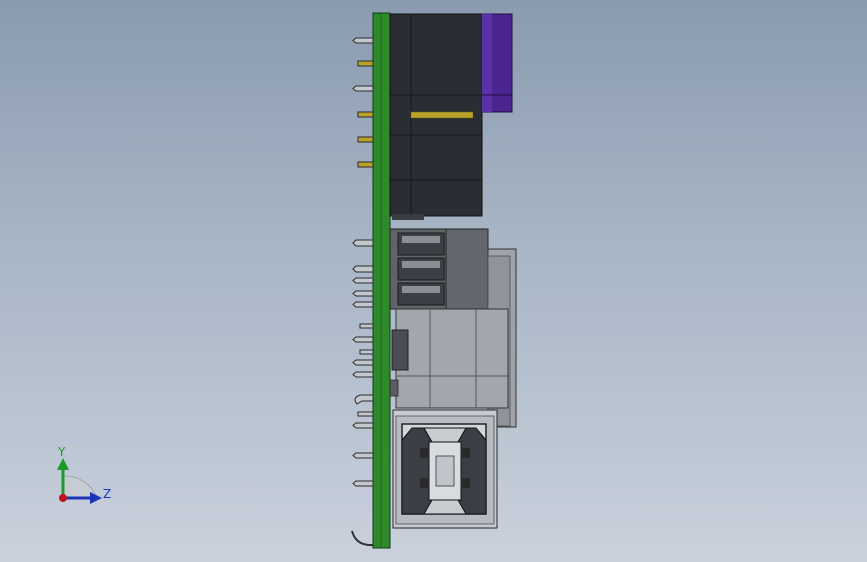 This screenshot has height=562, width=867. What do you see at coordinates (381, 280) in the screenshot?
I see `pcb-board` at bounding box center [381, 280].